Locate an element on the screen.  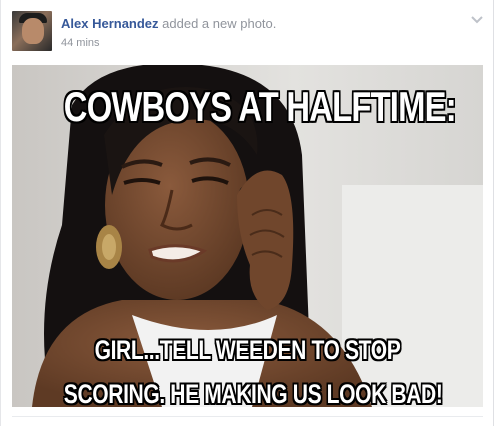
meme-bottom-caption-line-1: GIRL...TELL WEEDEN TO STOP is located at coordinates (247, 350).